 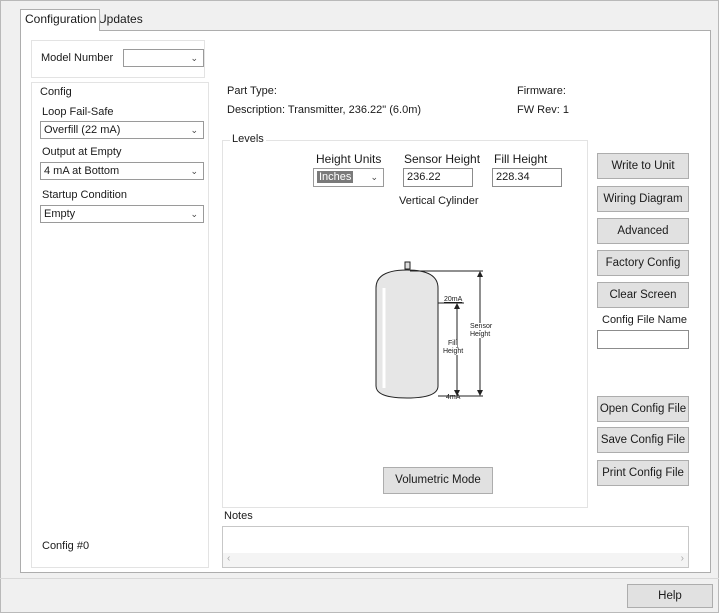 What do you see at coordinates (82, 152) in the screenshot?
I see `output-at-empty-label: Output at Empty` at bounding box center [82, 152].